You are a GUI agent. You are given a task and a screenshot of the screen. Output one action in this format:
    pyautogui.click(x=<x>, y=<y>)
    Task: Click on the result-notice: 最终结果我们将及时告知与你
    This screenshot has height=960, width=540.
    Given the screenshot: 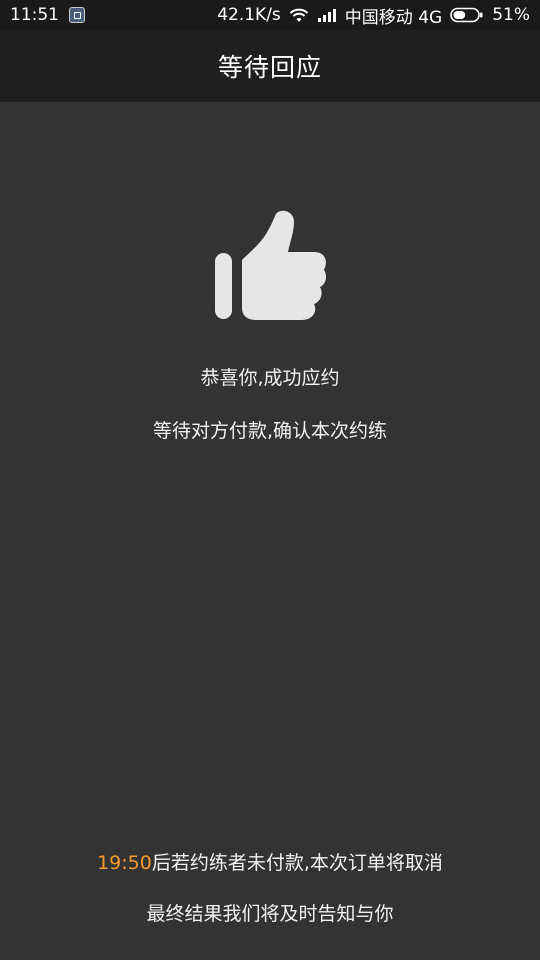 What is the action you would take?
    pyautogui.click(x=270, y=914)
    